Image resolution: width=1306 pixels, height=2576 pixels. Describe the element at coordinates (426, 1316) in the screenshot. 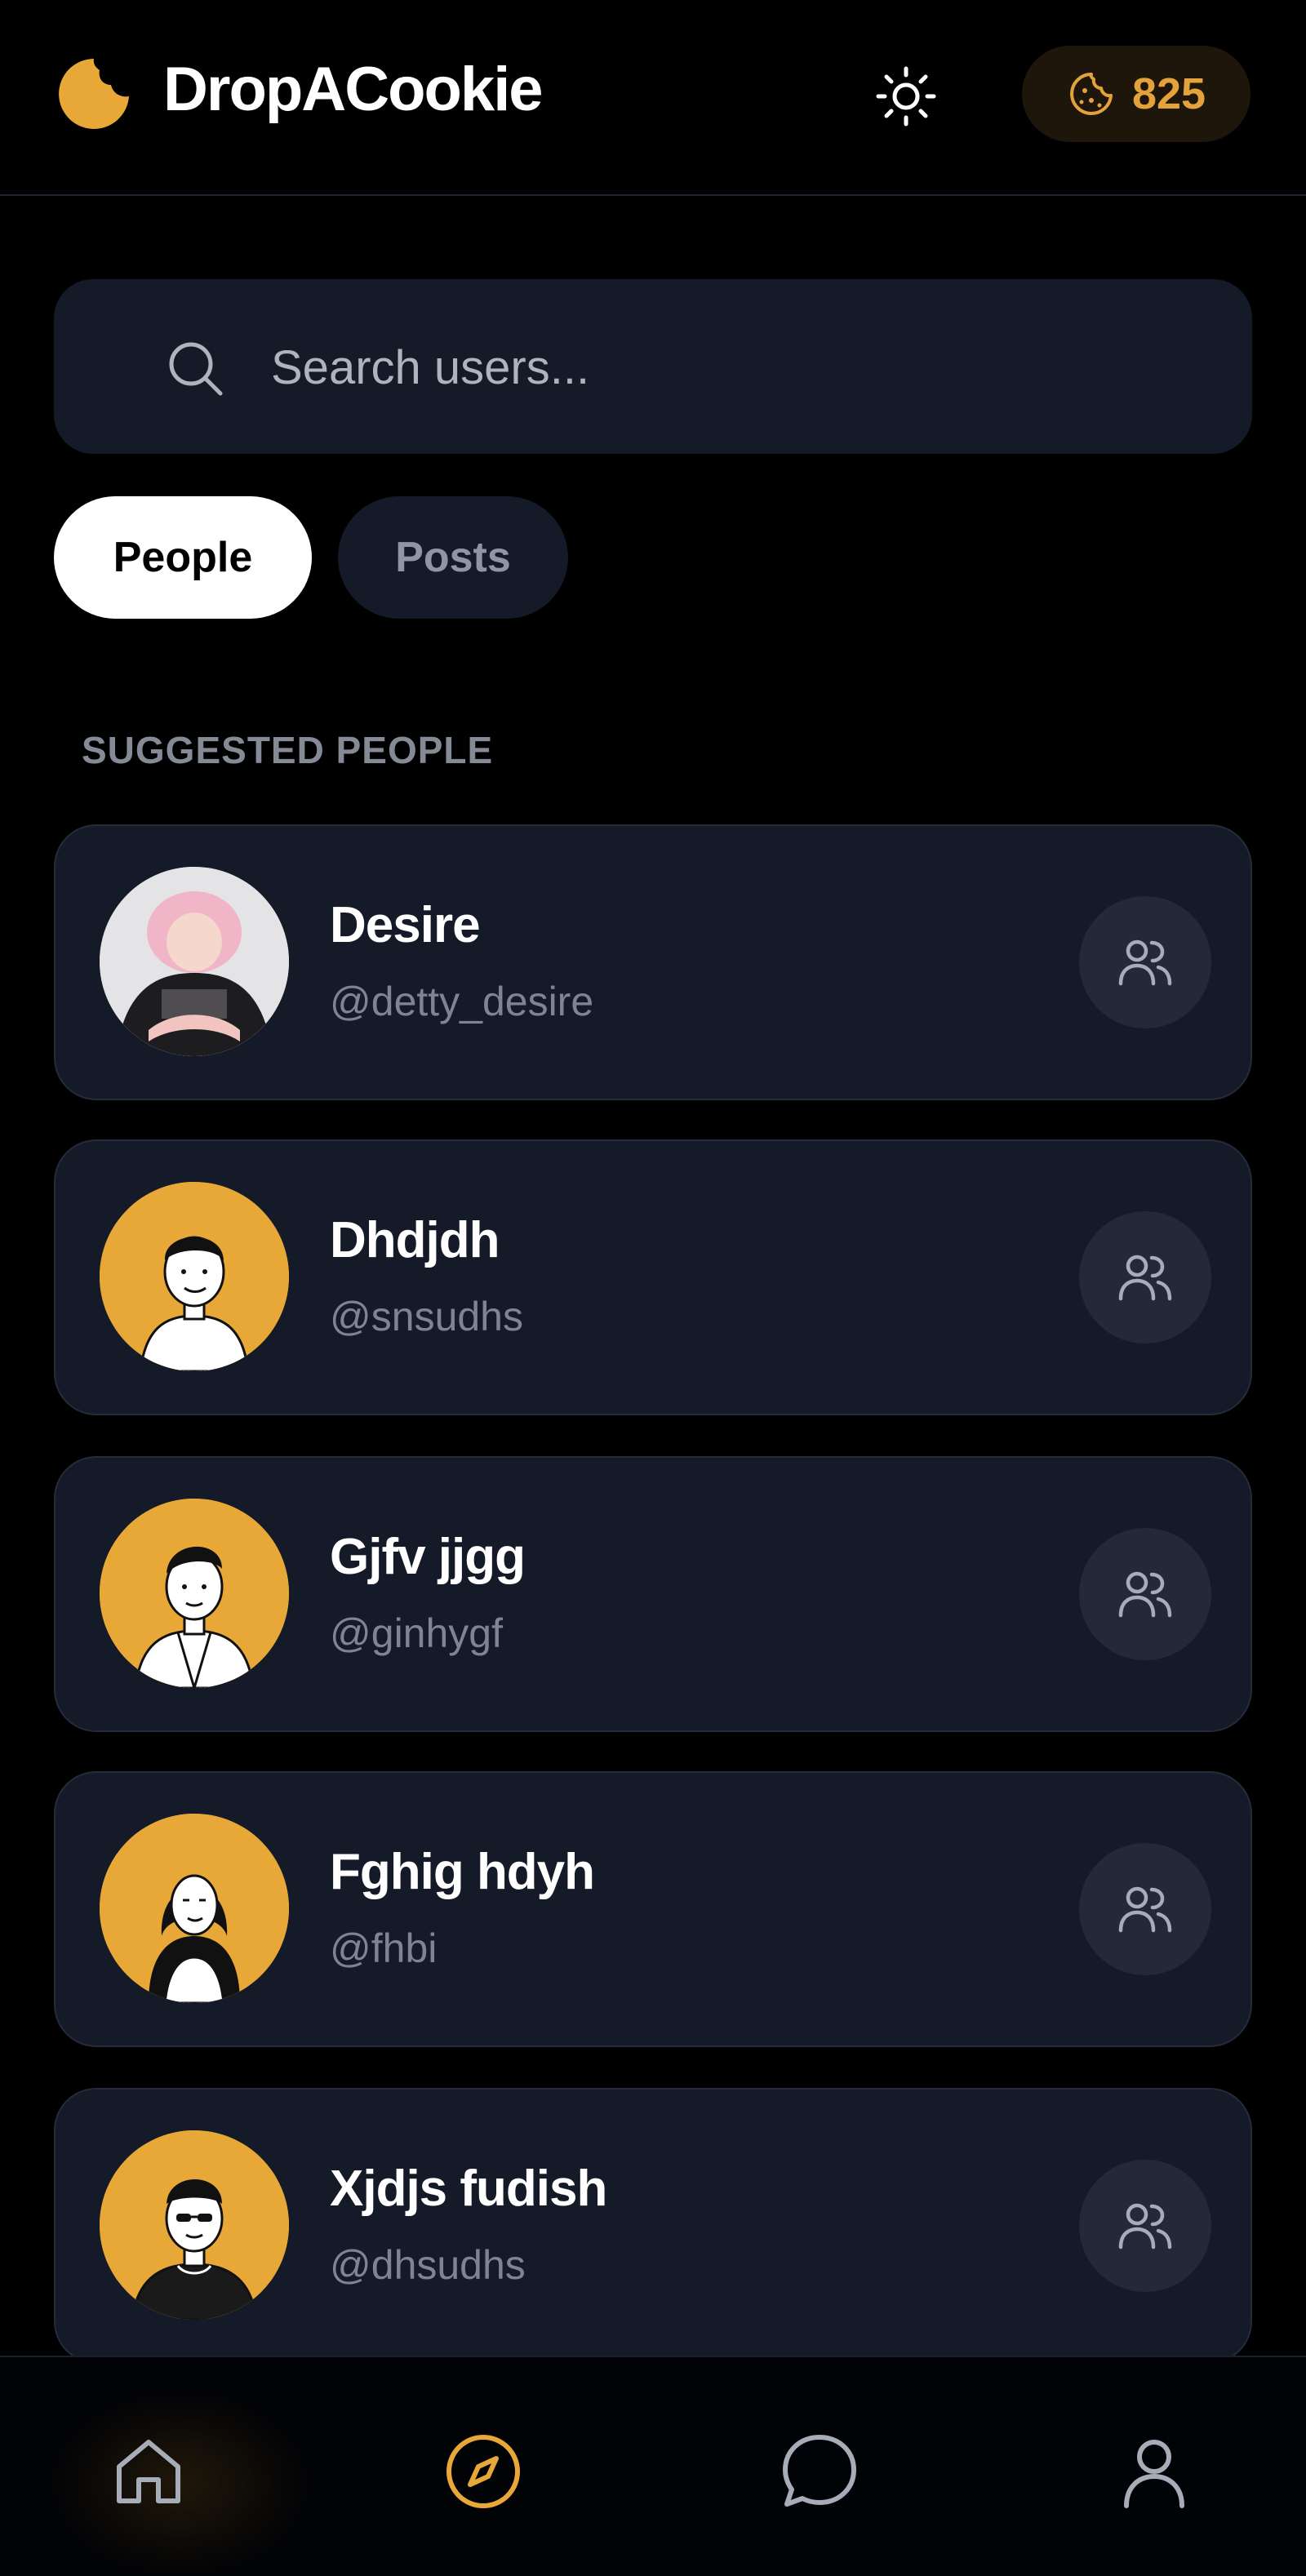

I see `user-handle: @snsudhs` at that location.